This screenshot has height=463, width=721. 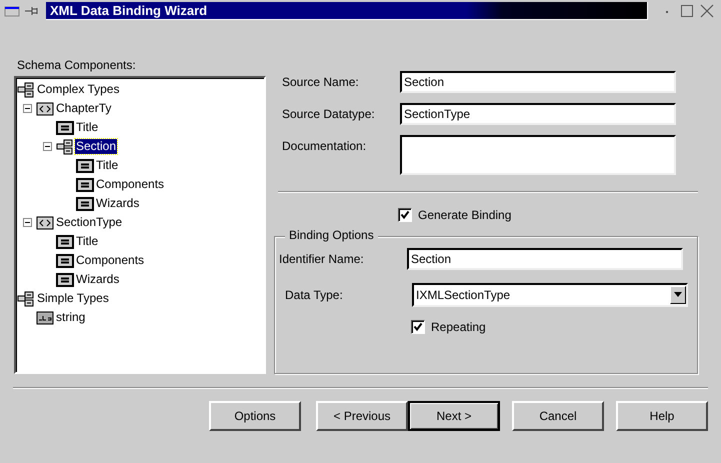 I want to click on input-field: SectionType, so click(x=538, y=113).